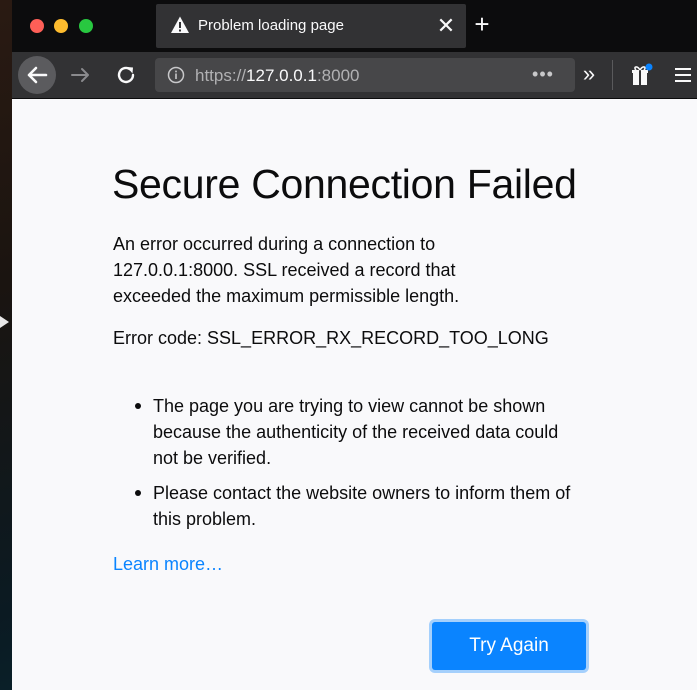 Image resolution: width=697 pixels, height=690 pixels. What do you see at coordinates (344, 184) in the screenshot?
I see `page-title: Secure Connection Failed` at bounding box center [344, 184].